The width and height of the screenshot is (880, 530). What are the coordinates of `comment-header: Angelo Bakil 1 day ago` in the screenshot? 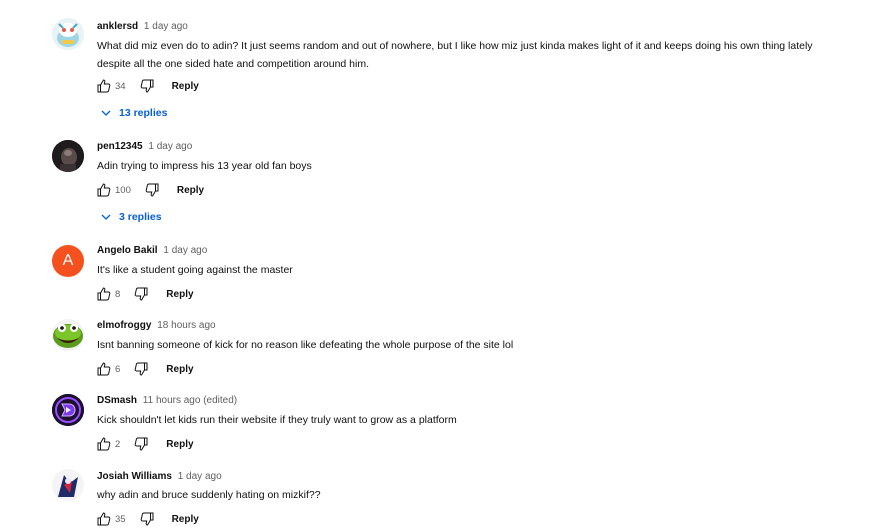 It's located at (152, 250).